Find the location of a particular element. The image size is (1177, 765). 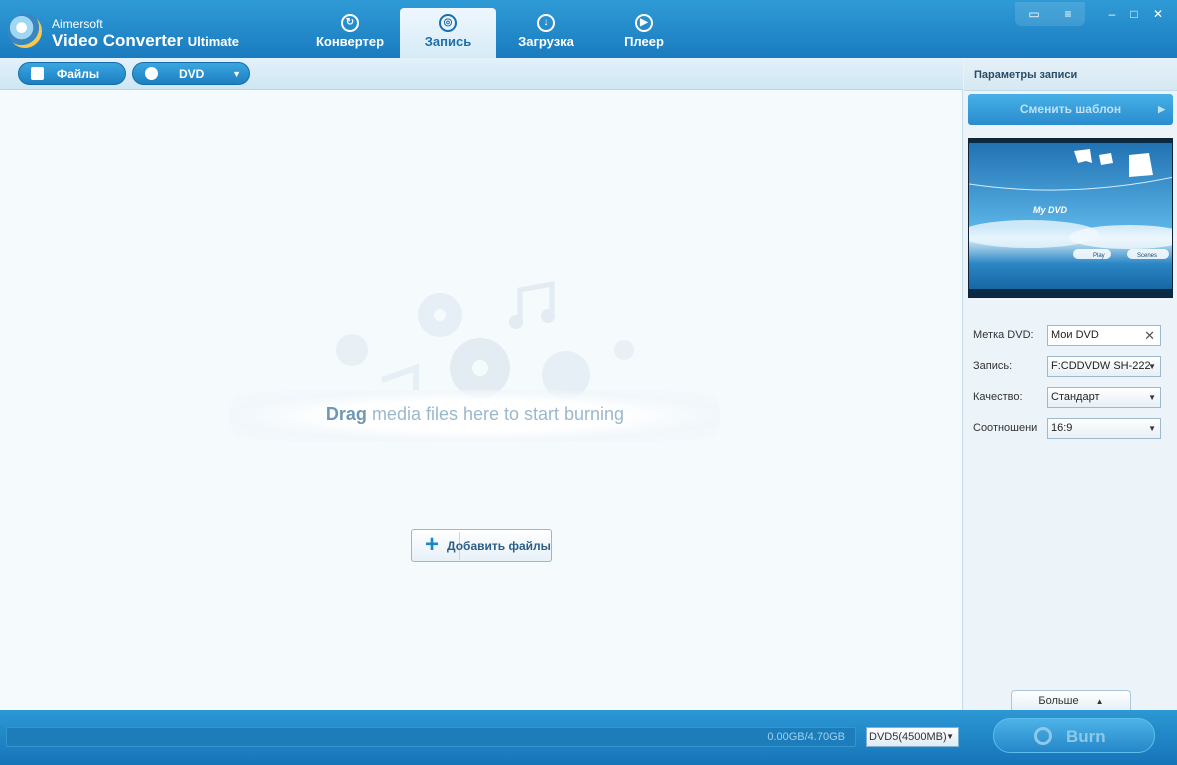

dvd-label-caption: Метка DVD: is located at coordinates (1003, 335).